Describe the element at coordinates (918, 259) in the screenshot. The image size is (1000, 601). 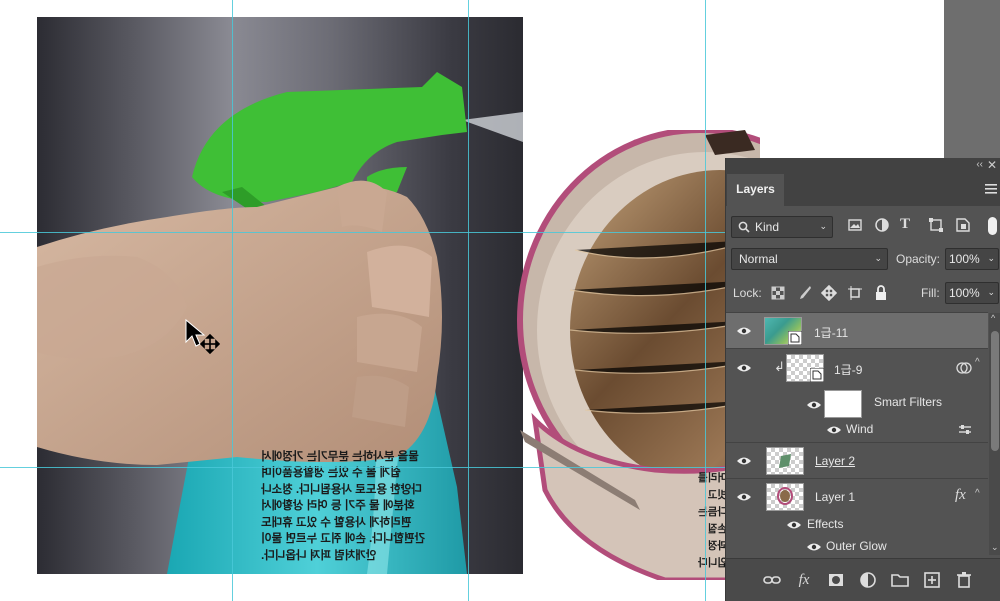
I see `opacity-label: Opacity:` at that location.